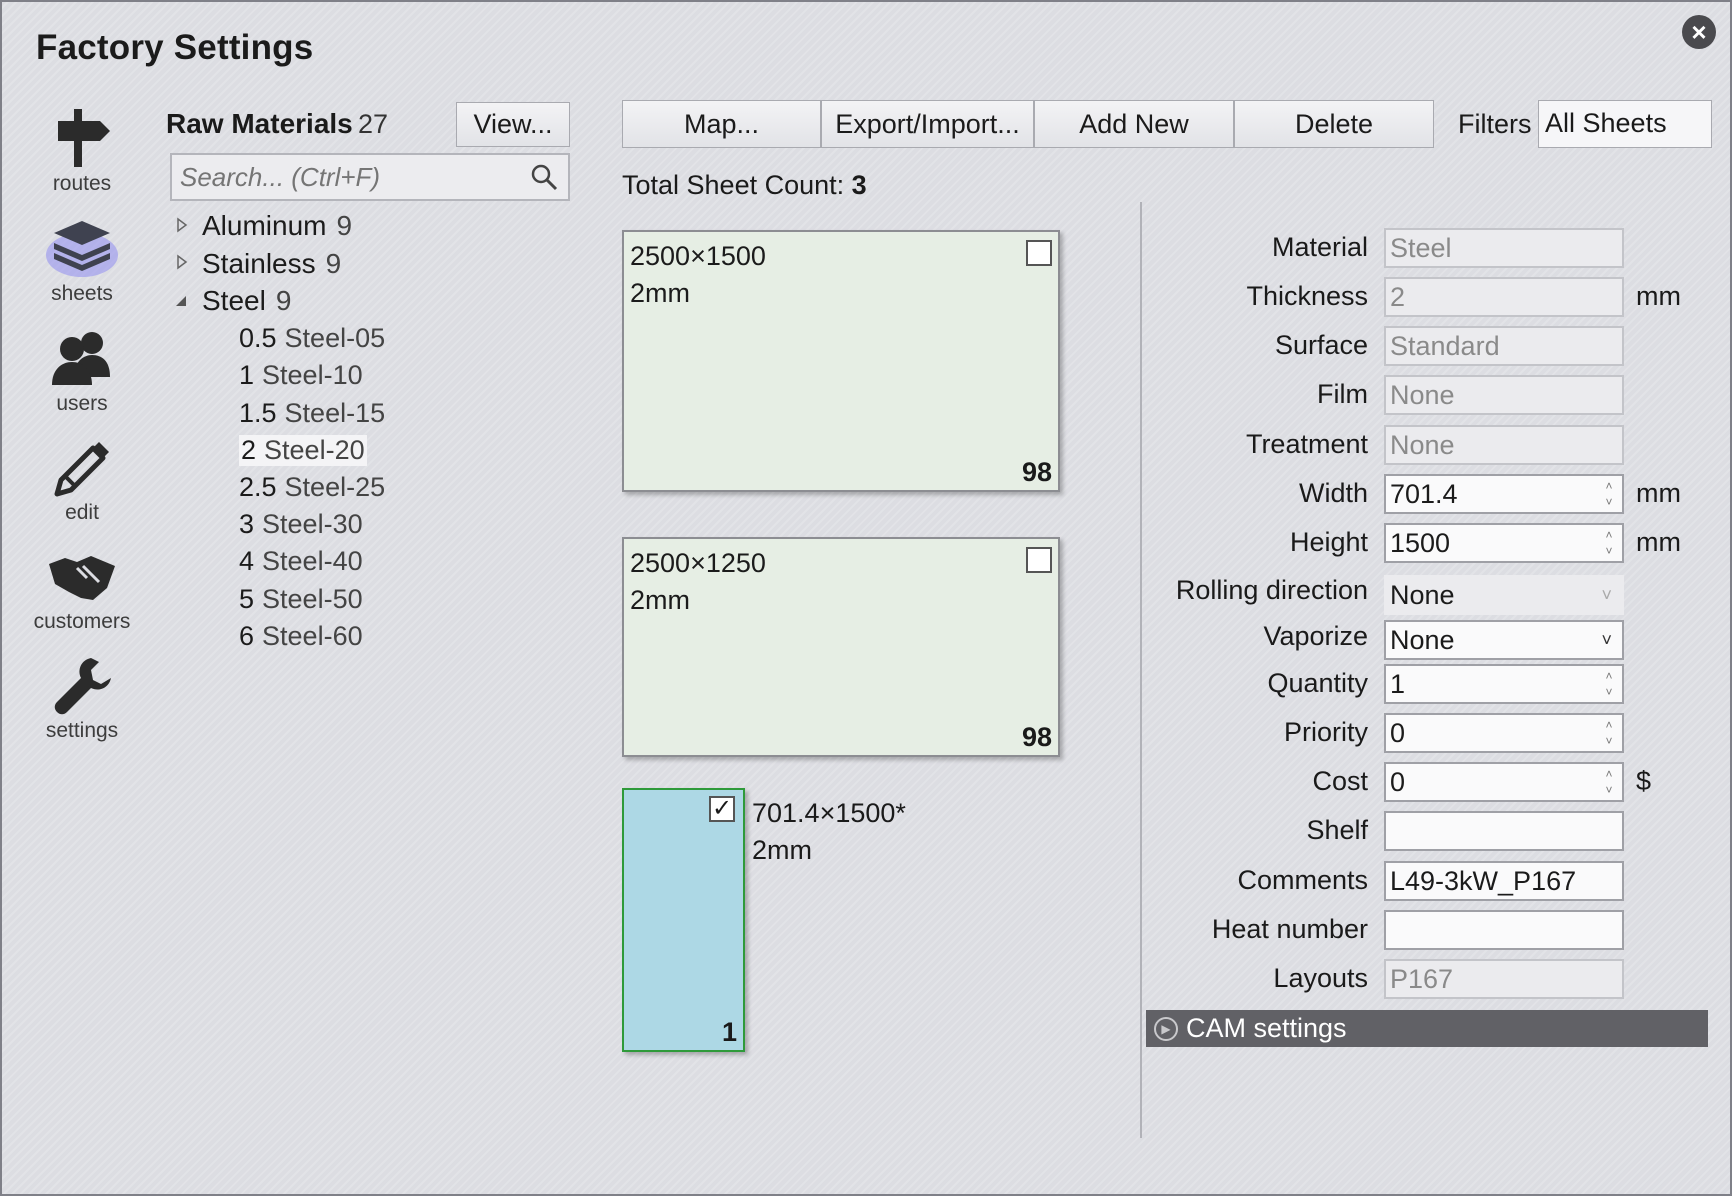 Image resolution: width=1732 pixels, height=1196 pixels. Describe the element at coordinates (301, 599) in the screenshot. I see `tree-leaf: 5 Steel-50` at that location.